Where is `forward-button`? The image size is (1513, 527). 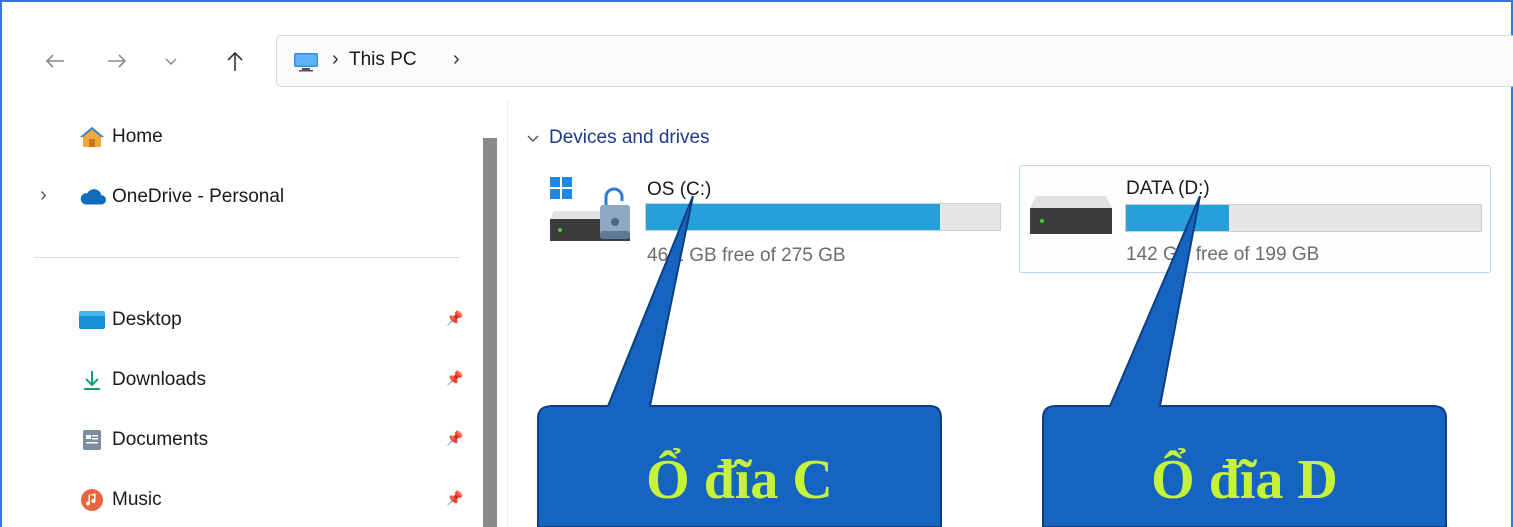
forward-button is located at coordinates (117, 61).